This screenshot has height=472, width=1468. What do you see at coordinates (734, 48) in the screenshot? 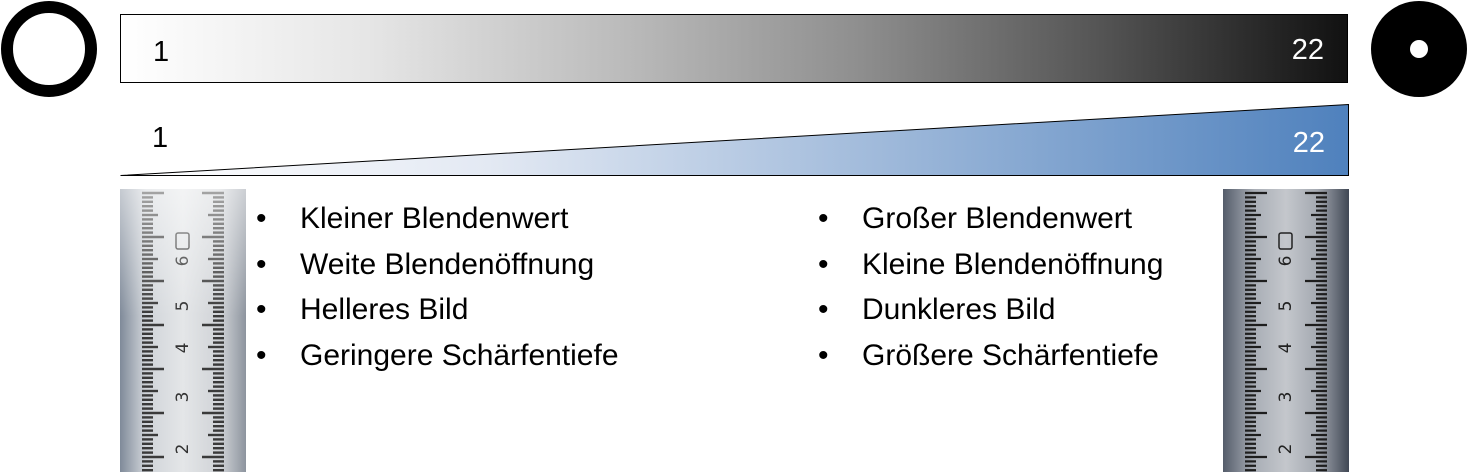
I see `brightness-gradient-bar: 1 22` at bounding box center [734, 48].